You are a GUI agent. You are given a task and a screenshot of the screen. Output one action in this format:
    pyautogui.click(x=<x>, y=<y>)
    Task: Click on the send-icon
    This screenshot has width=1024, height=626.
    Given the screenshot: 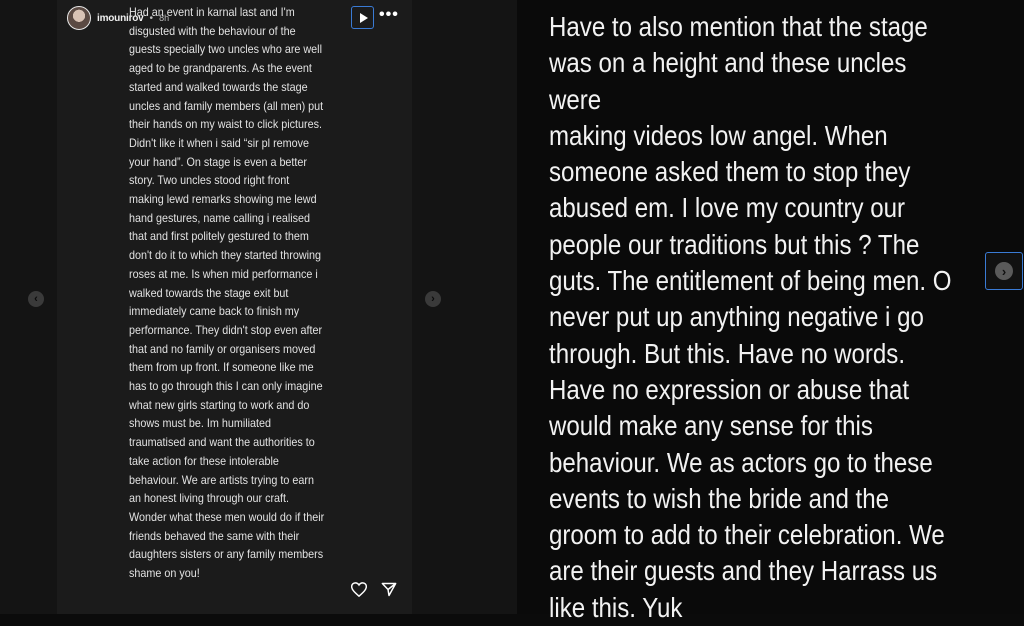 What is the action you would take?
    pyautogui.click(x=389, y=589)
    